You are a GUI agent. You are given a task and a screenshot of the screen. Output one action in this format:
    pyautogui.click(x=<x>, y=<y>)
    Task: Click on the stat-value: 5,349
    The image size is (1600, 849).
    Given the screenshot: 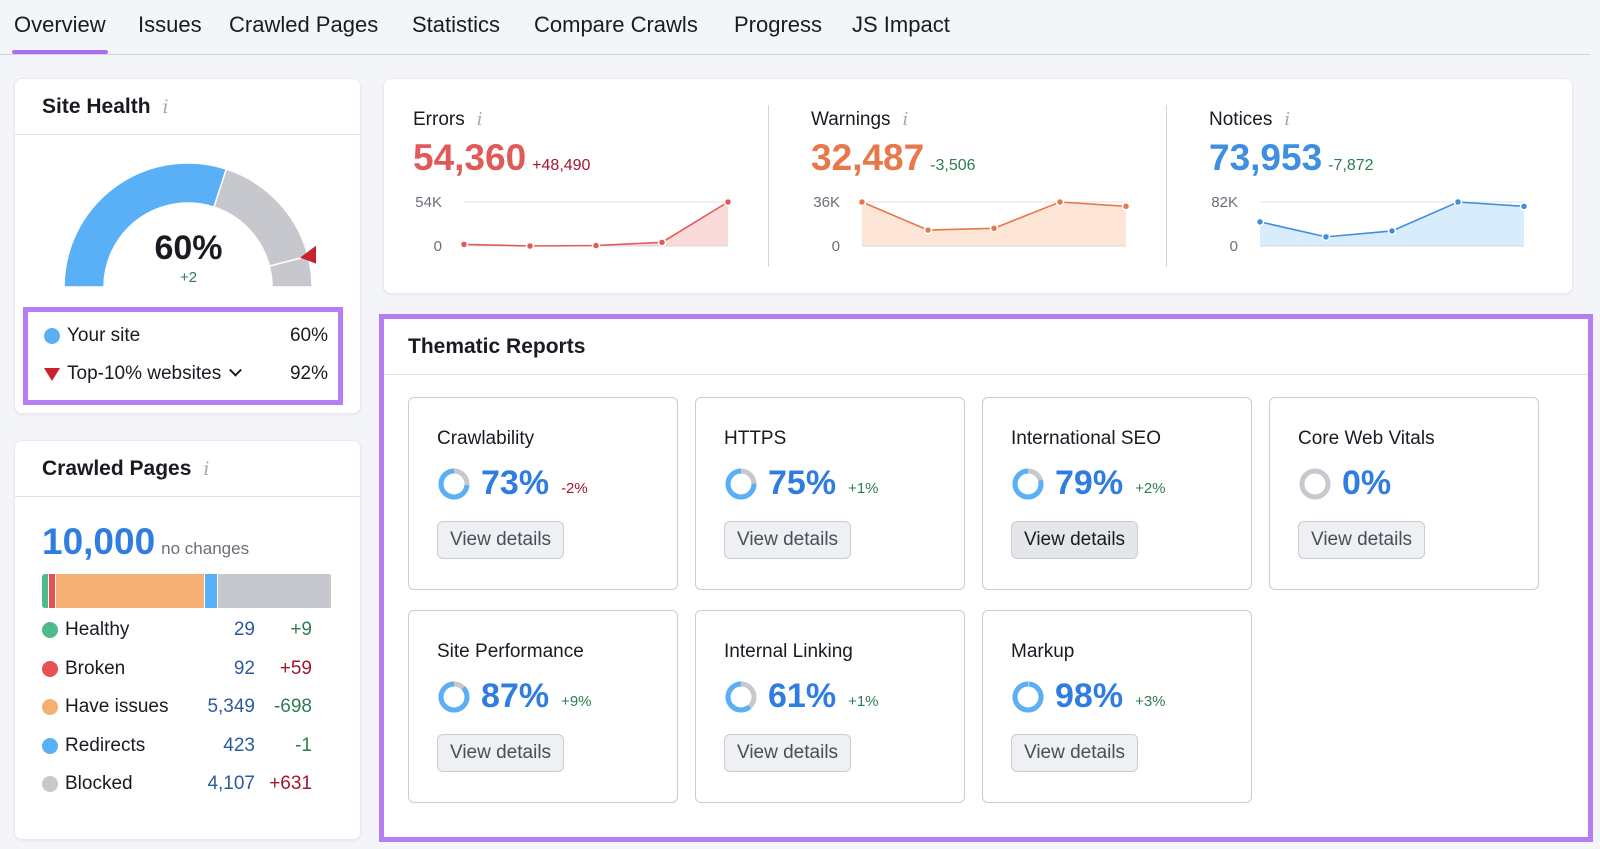 What is the action you would take?
    pyautogui.click(x=231, y=707)
    